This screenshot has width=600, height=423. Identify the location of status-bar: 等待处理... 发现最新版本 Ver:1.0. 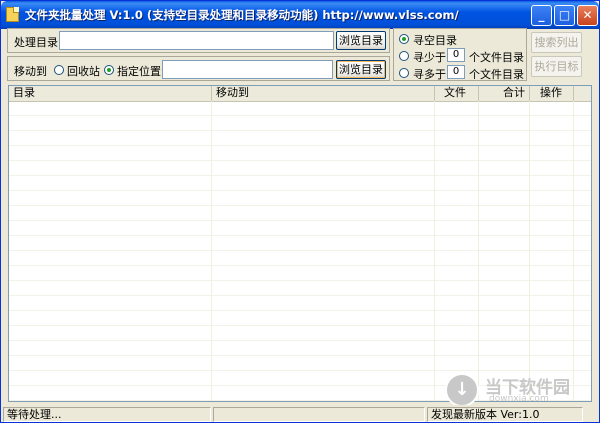
(300, 413).